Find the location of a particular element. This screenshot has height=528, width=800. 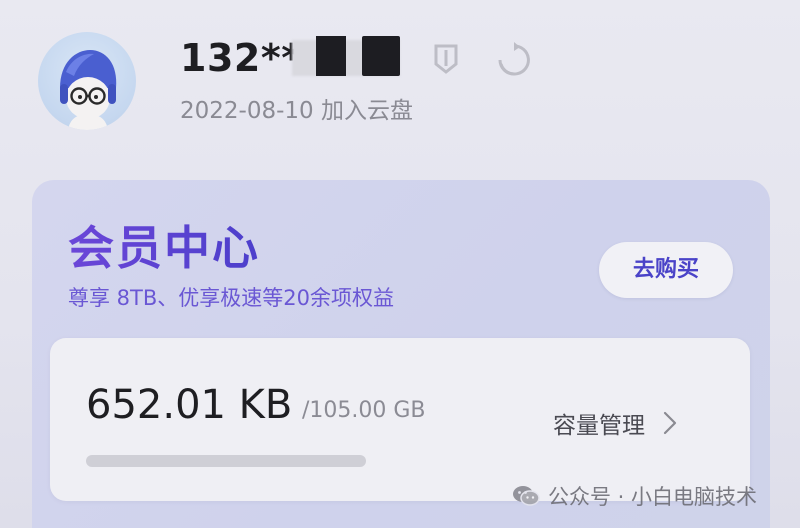

capacity-manage-label: 容量管理 is located at coordinates (599, 426).